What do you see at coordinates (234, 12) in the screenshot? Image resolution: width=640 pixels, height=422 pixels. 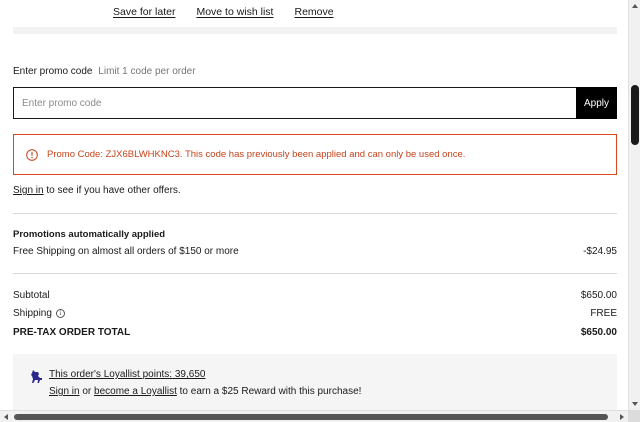 I see `move-to-wish-list-link: Move to wish list` at bounding box center [234, 12].